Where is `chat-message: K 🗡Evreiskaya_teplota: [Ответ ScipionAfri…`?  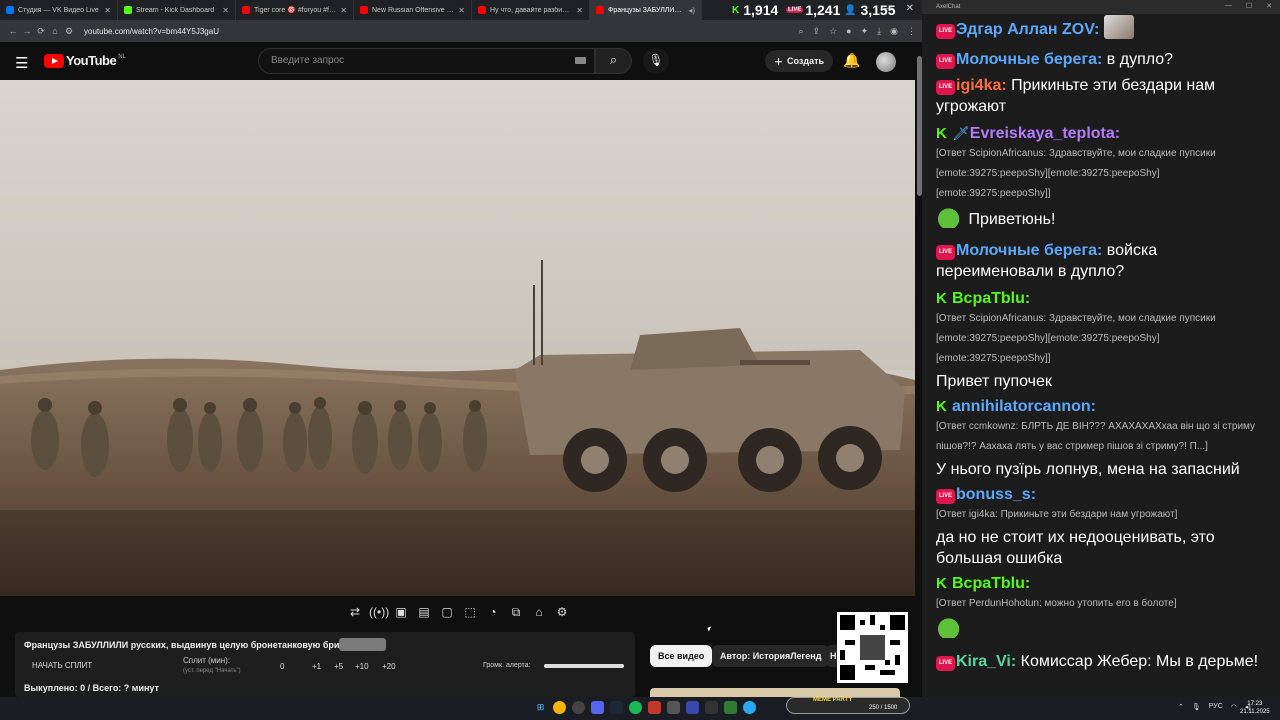
chat-message: K 🗡Evreiskaya_teplota: [Ответ ScipionAfri… is located at coordinates (1104, 176).